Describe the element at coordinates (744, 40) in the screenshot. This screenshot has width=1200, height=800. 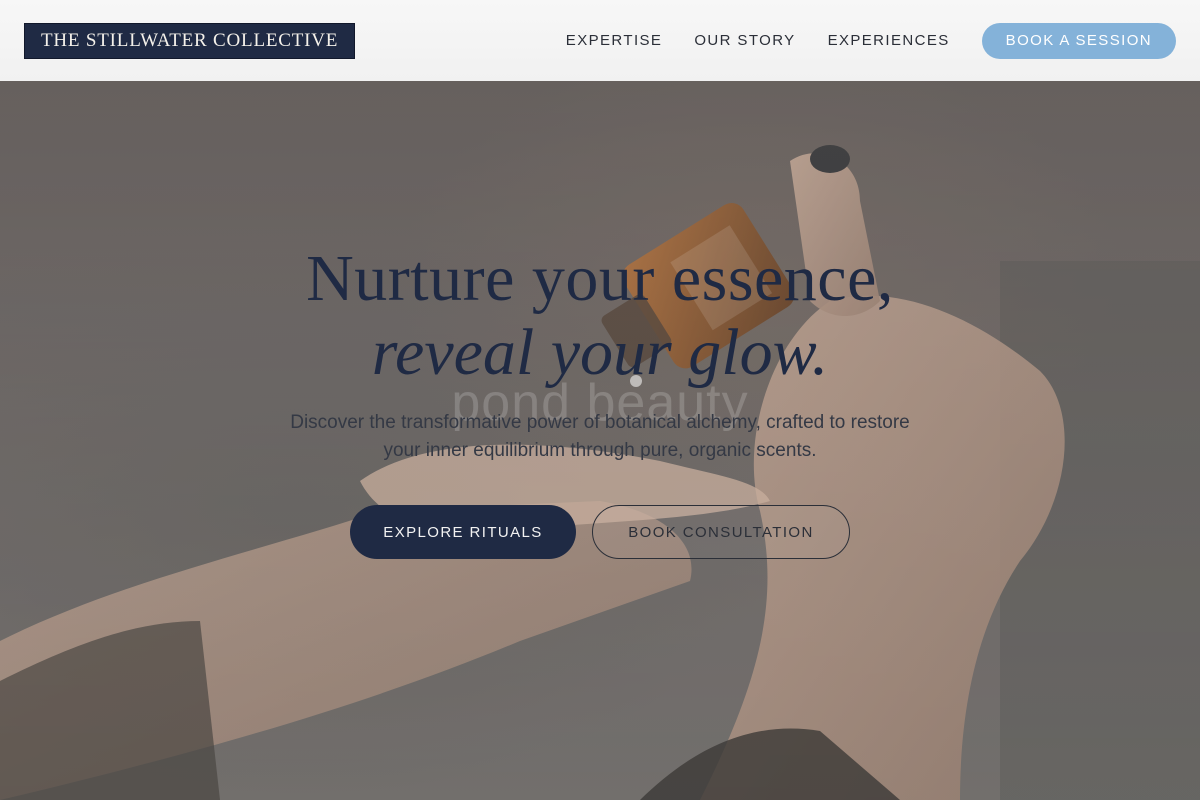
I see `nav-link-our-story: OUR STORY` at that location.